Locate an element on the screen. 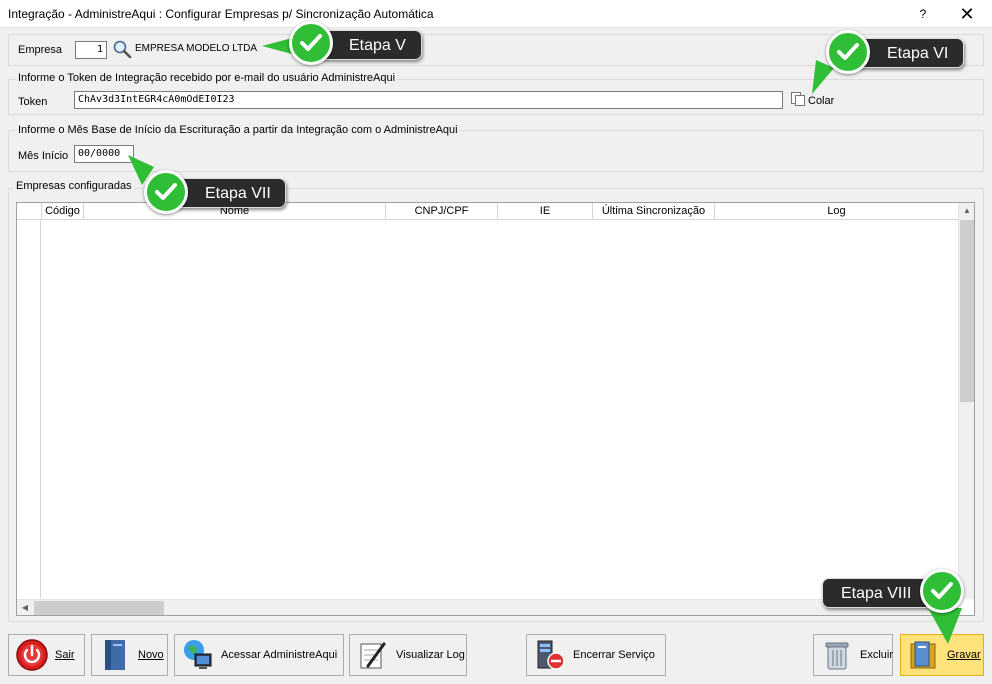 The width and height of the screenshot is (992, 684). grid-header-indicator is located at coordinates (29, 211).